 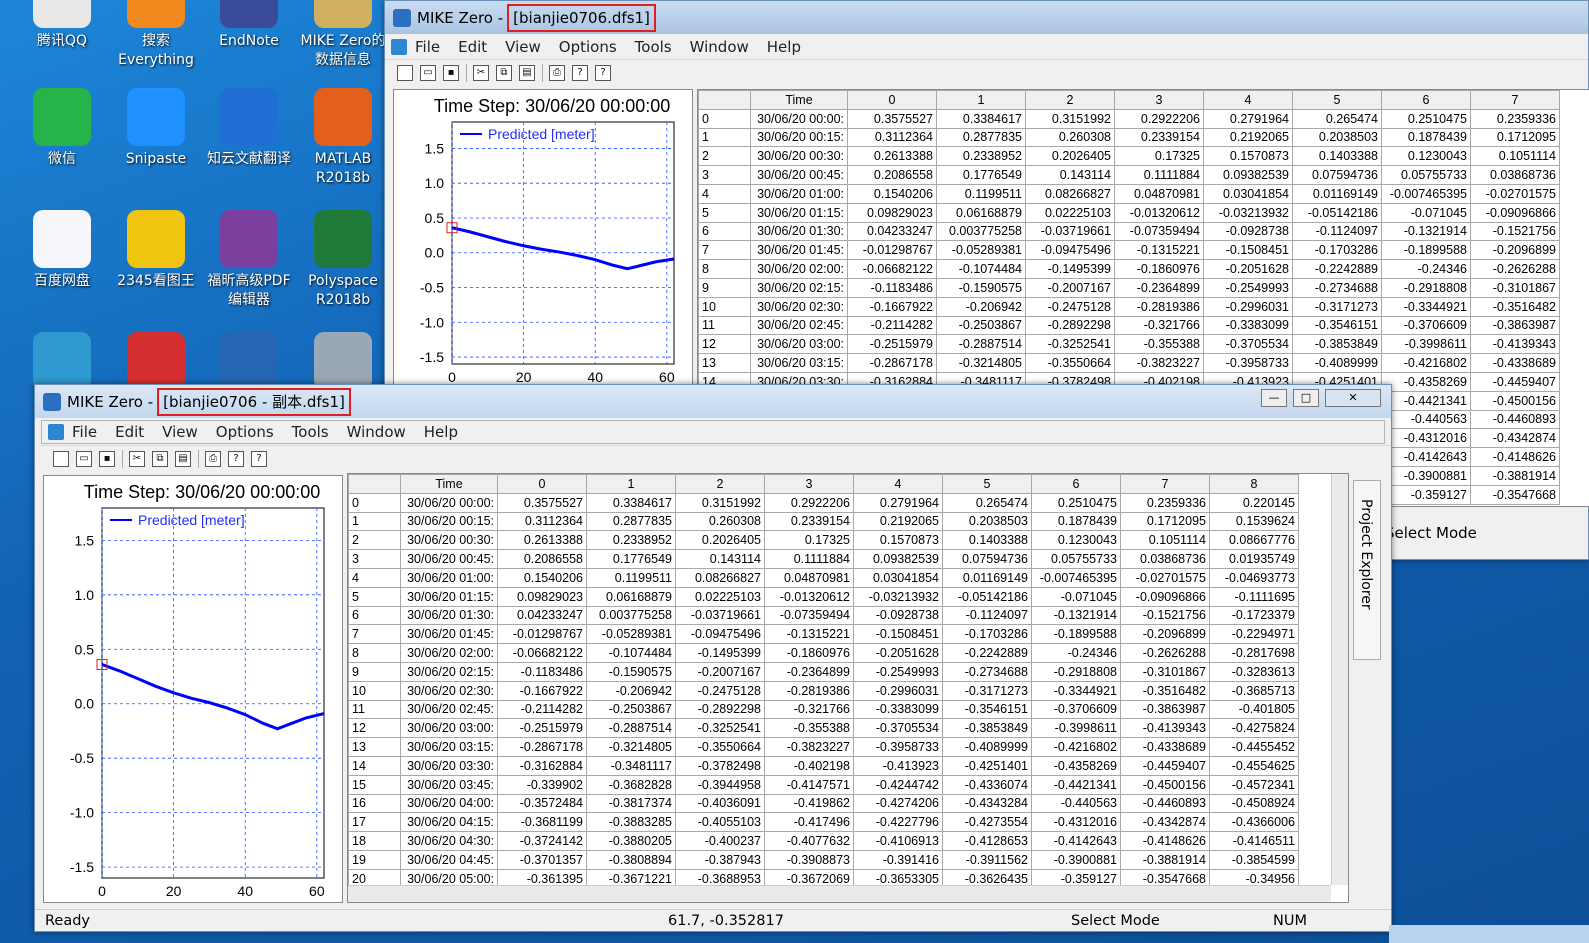 I want to click on value-cell: -0.3863987, so click(x=1165, y=709).